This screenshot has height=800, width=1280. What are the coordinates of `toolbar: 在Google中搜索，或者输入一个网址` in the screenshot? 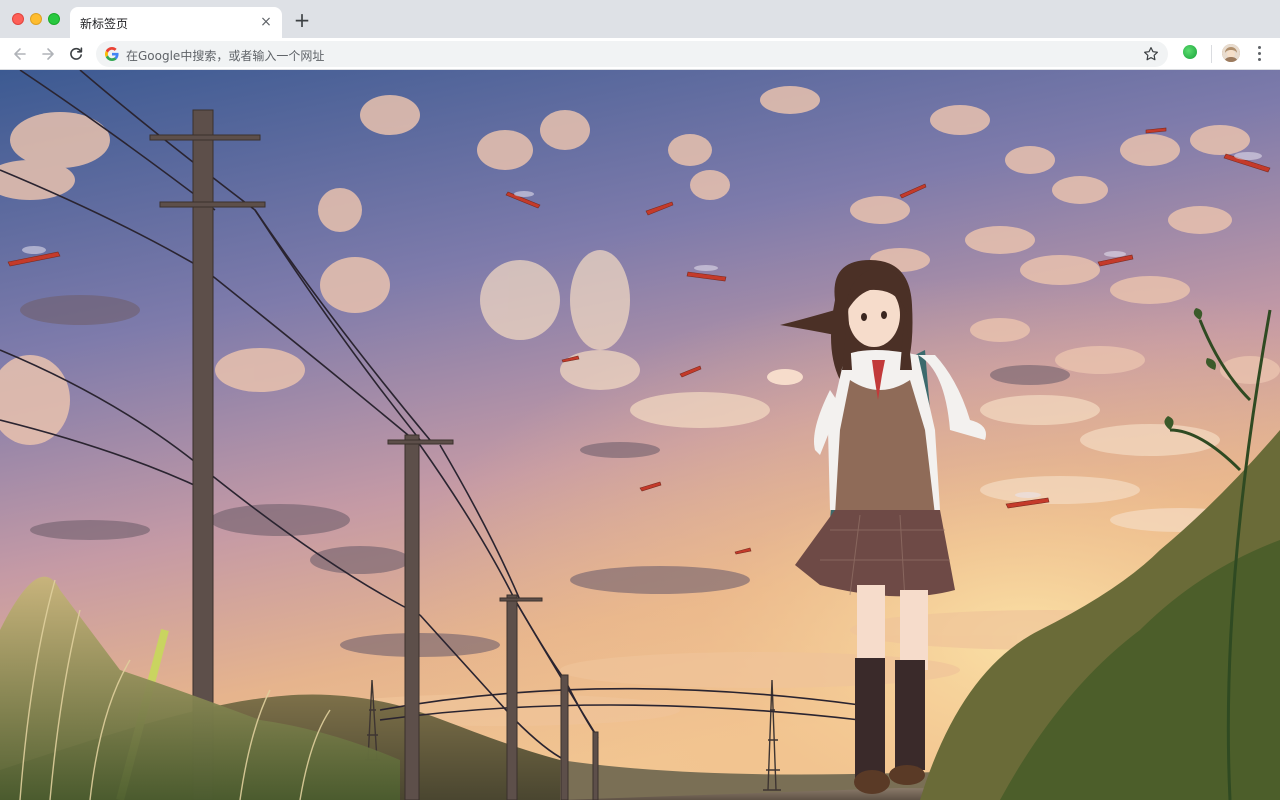 It's located at (640, 54).